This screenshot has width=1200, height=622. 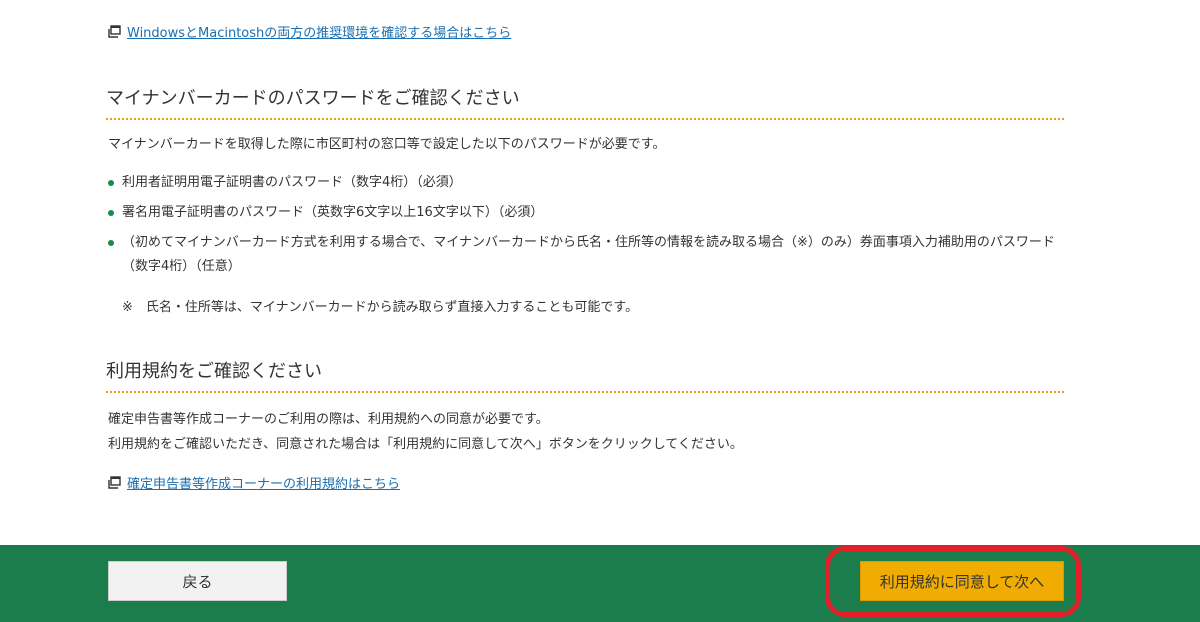 What do you see at coordinates (585, 375) in the screenshot?
I see `terms-section-heading: 利用規約をご確認ください` at bounding box center [585, 375].